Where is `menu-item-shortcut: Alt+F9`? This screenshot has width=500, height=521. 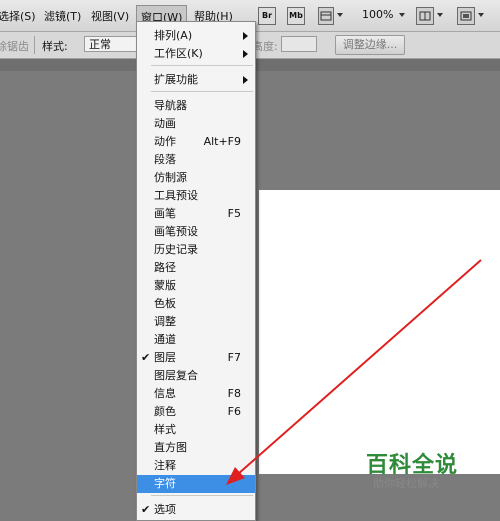
menu-item-shortcut: Alt+F9 is located at coordinates (222, 141).